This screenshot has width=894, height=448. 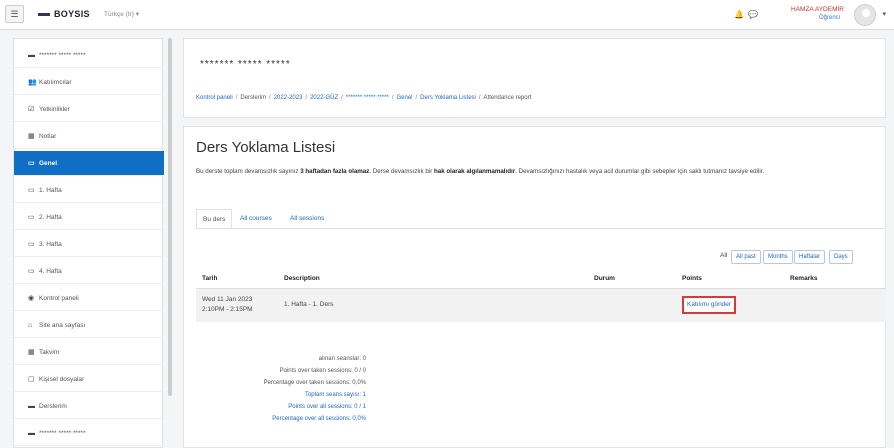 What do you see at coordinates (540, 228) in the screenshot?
I see `tabs-divider` at bounding box center [540, 228].